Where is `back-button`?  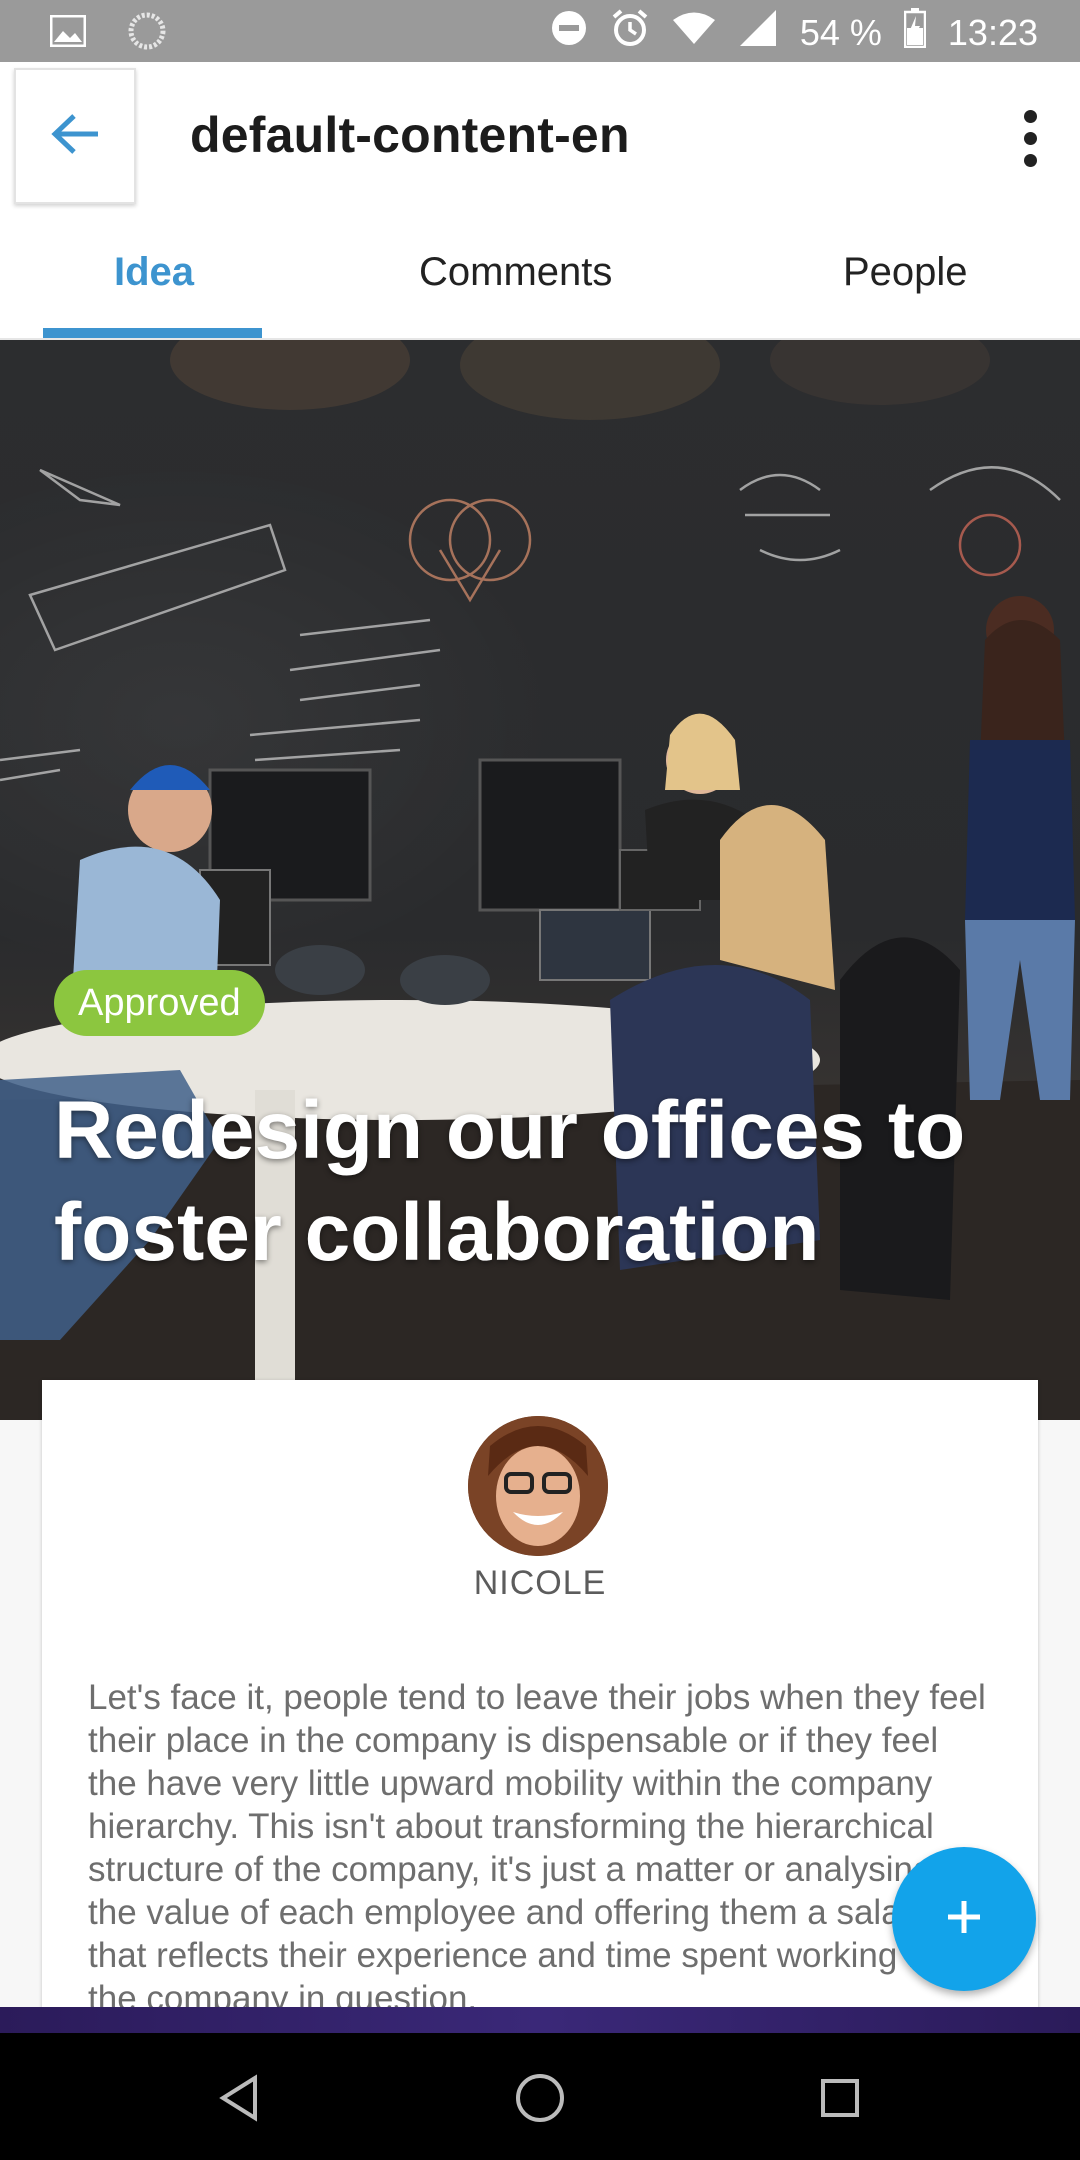 back-button is located at coordinates (75, 136).